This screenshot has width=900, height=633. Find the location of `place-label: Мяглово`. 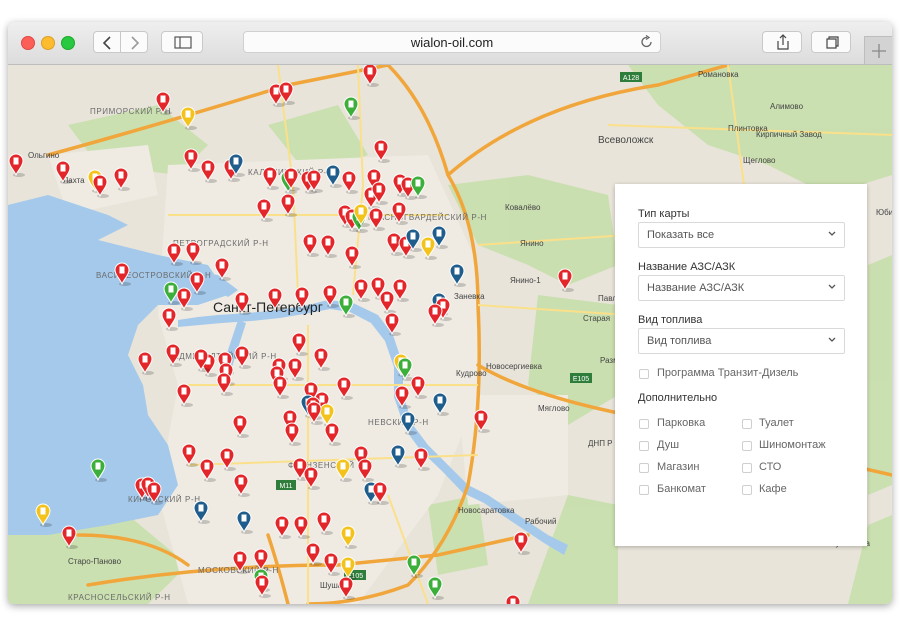

place-label: Мяглово is located at coordinates (554, 408).